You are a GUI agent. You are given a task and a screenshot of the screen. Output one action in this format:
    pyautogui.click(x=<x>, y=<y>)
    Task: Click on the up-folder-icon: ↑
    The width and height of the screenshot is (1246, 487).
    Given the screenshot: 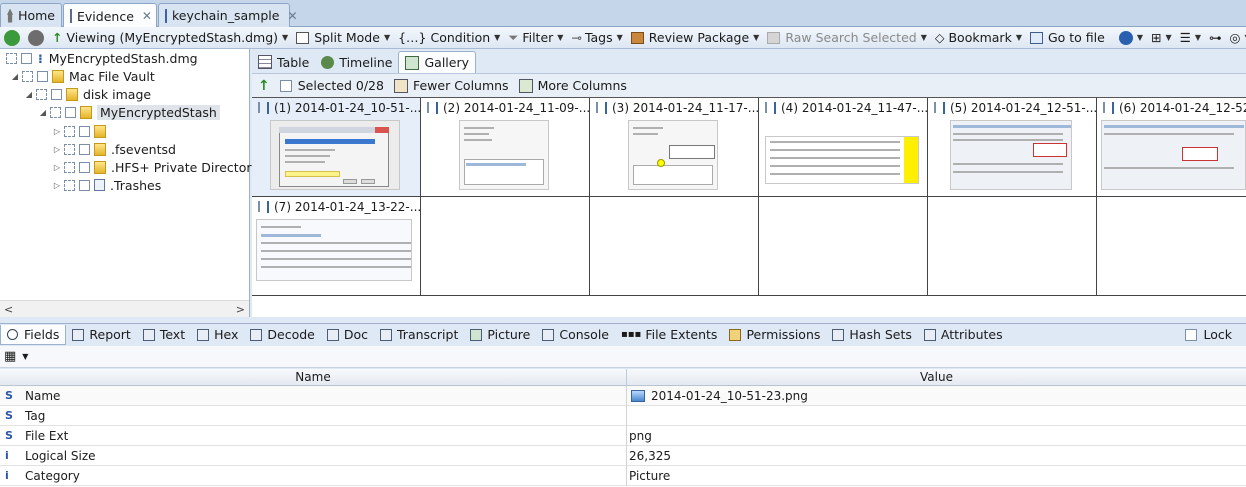 What is the action you would take?
    pyautogui.click(x=264, y=86)
    